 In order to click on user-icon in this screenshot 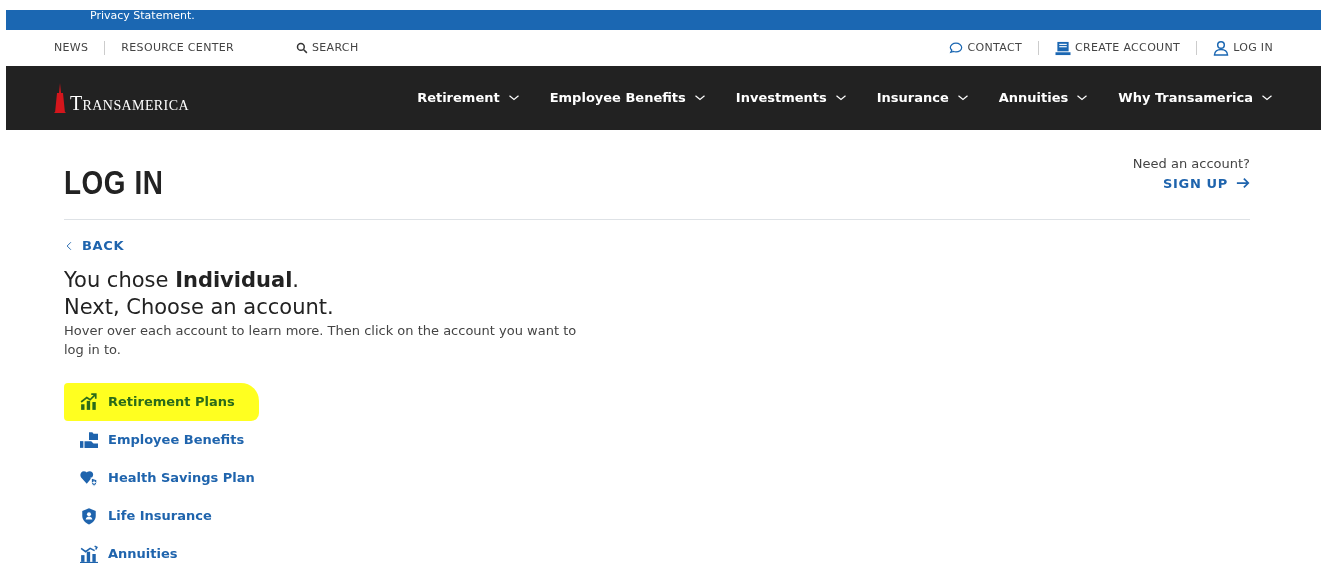, I will do `click(1221, 48)`.